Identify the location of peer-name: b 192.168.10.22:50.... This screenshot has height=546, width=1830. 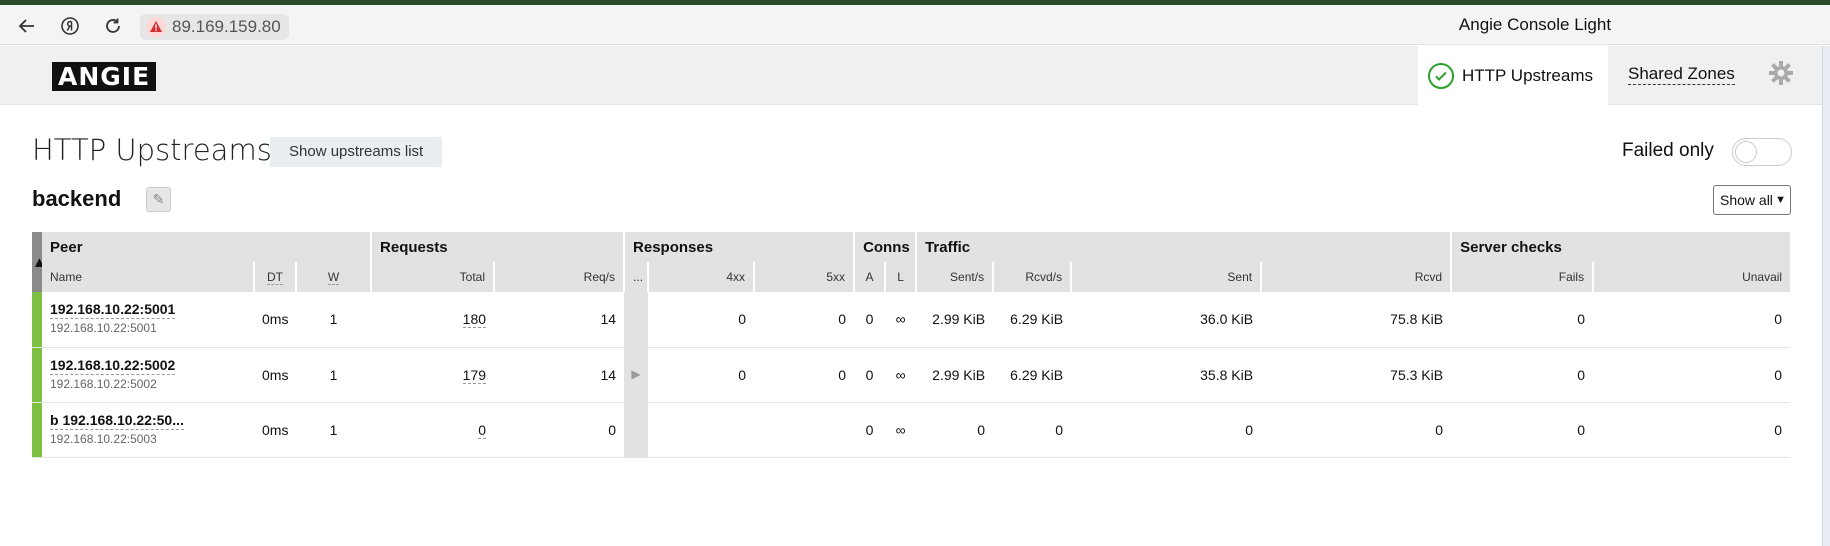
(117, 421).